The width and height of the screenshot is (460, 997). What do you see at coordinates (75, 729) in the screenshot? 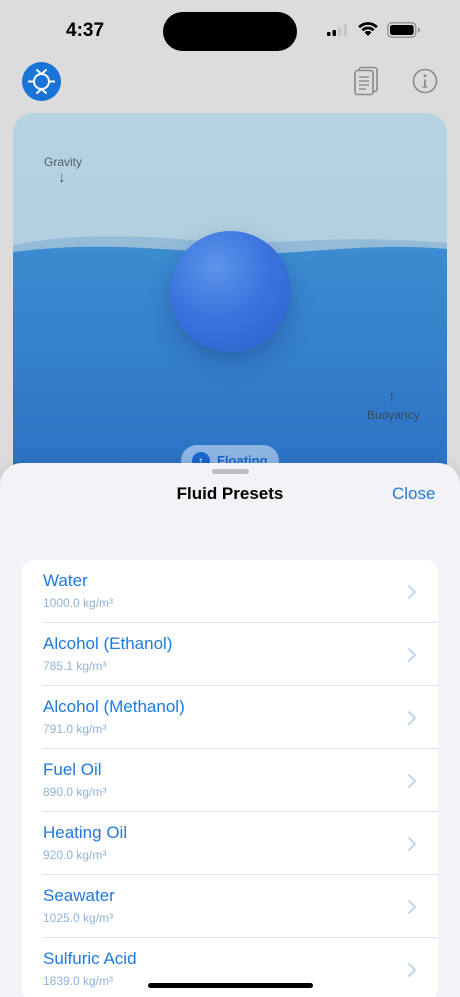
I see `preset-density: 791.0 kg/m³` at bounding box center [75, 729].